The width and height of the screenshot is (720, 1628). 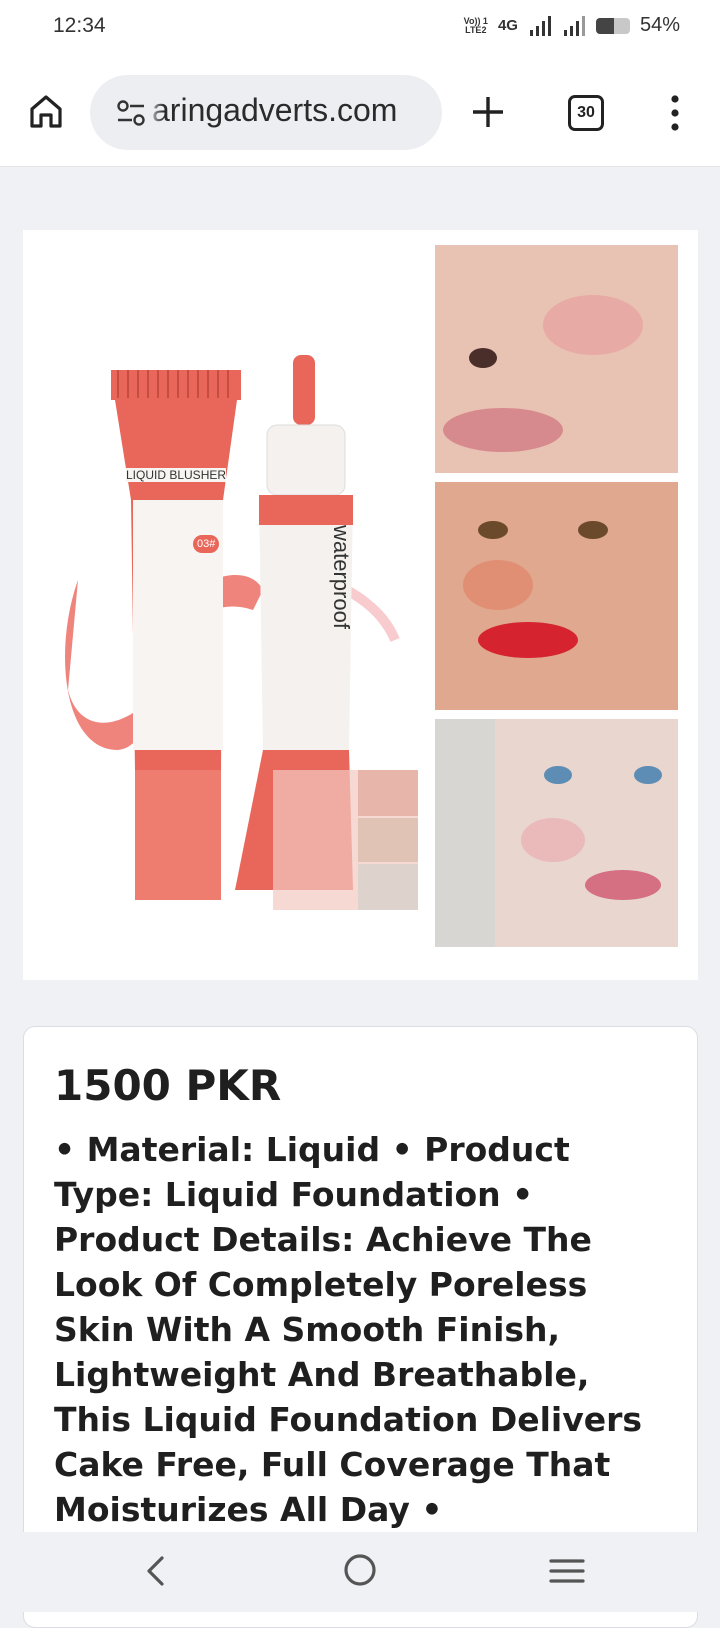 What do you see at coordinates (176, 475) in the screenshot?
I see `tube1-label-text: LIQUID BLUSHER` at bounding box center [176, 475].